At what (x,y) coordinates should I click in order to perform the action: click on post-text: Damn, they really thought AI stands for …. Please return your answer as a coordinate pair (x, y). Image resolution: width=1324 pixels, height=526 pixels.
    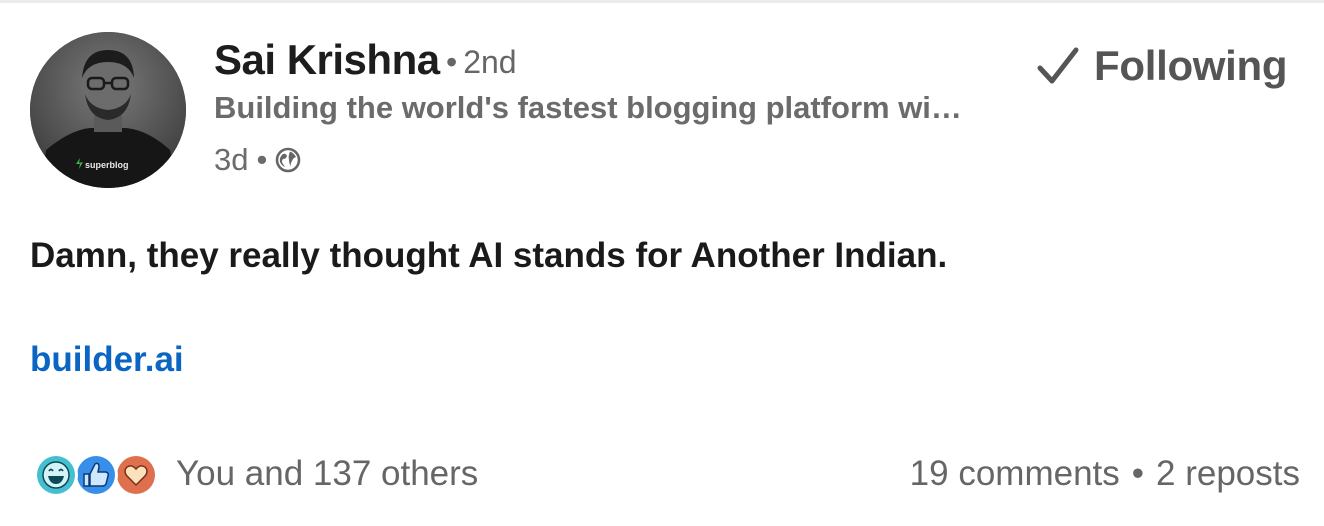
    Looking at the image, I should click on (489, 255).